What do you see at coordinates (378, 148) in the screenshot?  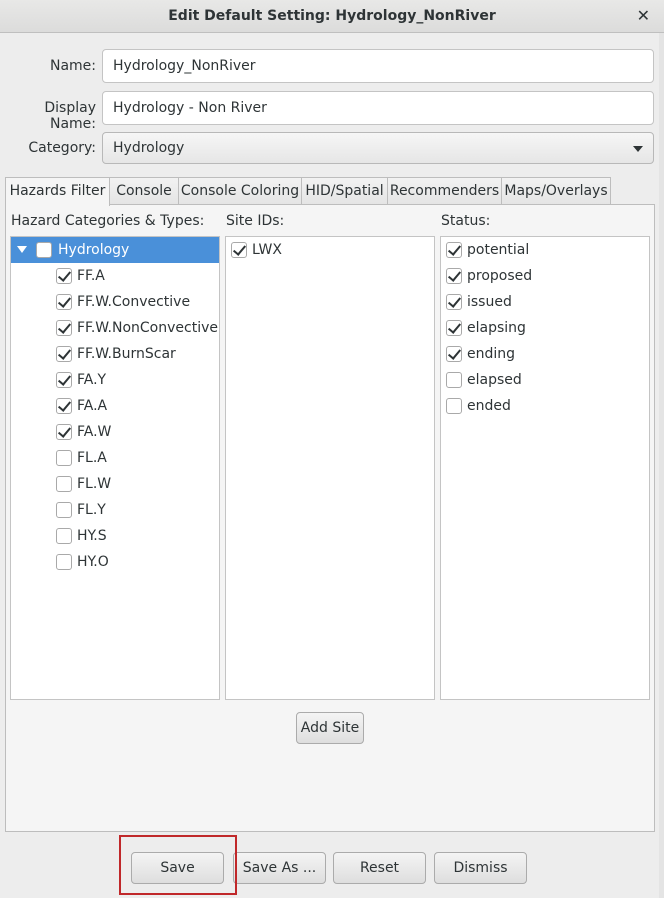 I see `category-dropdown: Hydrology` at bounding box center [378, 148].